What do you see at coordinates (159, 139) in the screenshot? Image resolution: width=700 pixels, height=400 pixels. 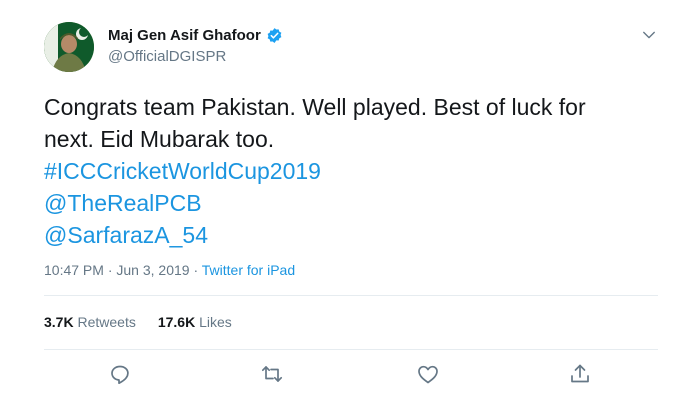 I see `tweet-text-line: next. Eid Mubarak too.` at bounding box center [159, 139].